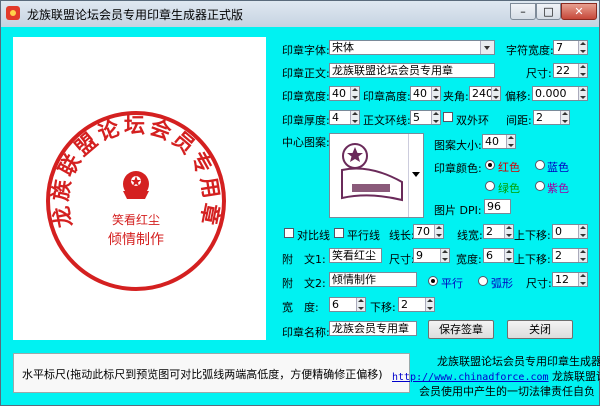 This screenshot has width=600, height=406. Describe the element at coordinates (313, 235) in the screenshot. I see `compare-line-label: 对比线` at that location.